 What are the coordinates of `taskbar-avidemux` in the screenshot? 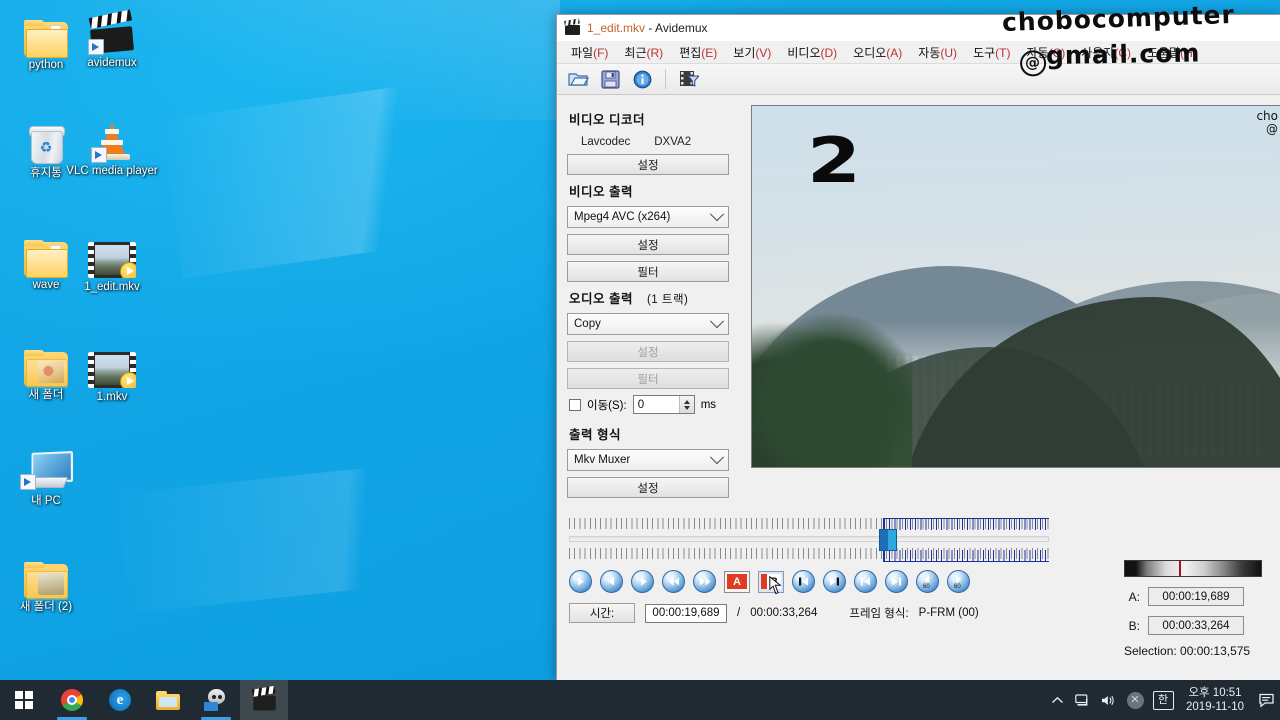 It's located at (264, 700).